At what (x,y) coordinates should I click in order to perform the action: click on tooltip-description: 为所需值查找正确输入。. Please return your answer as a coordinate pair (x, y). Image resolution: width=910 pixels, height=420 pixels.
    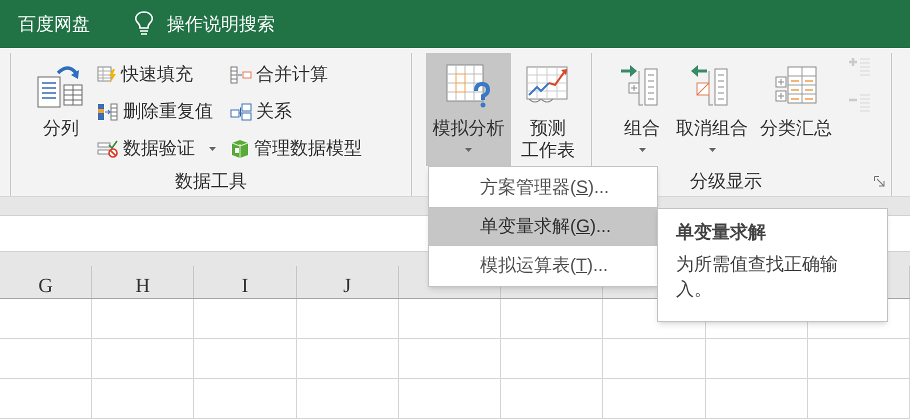
    Looking at the image, I should click on (757, 277).